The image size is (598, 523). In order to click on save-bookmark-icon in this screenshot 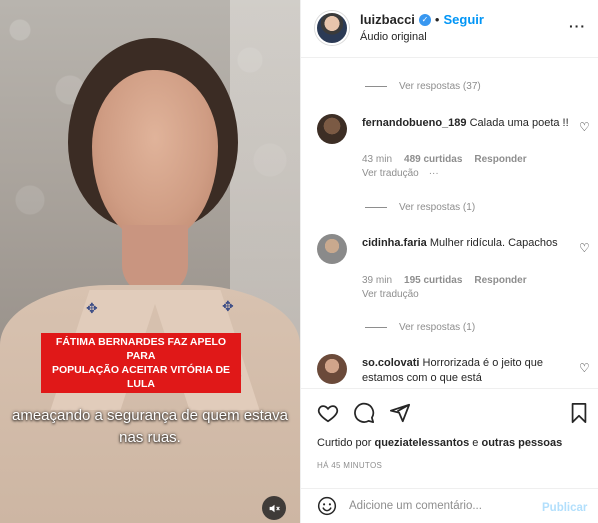, I will do `click(579, 413)`.